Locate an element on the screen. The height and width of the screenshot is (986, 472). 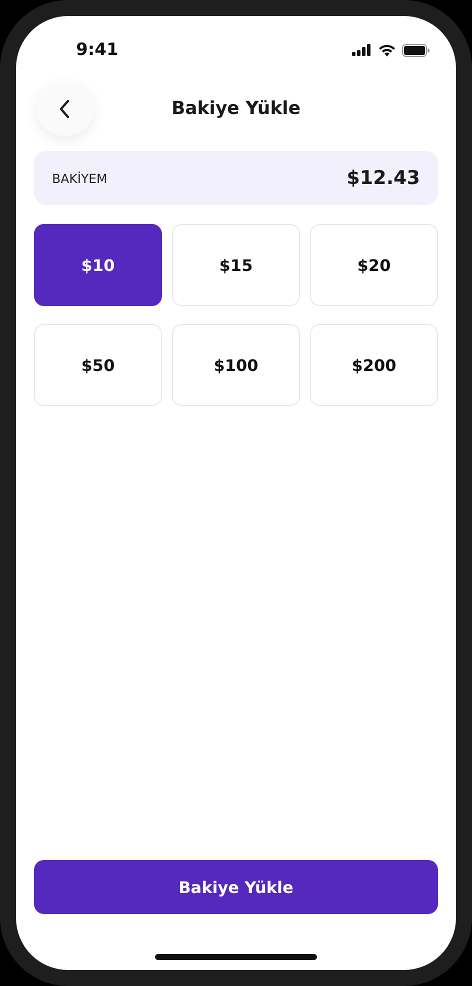
amount-option: $20 is located at coordinates (374, 265).